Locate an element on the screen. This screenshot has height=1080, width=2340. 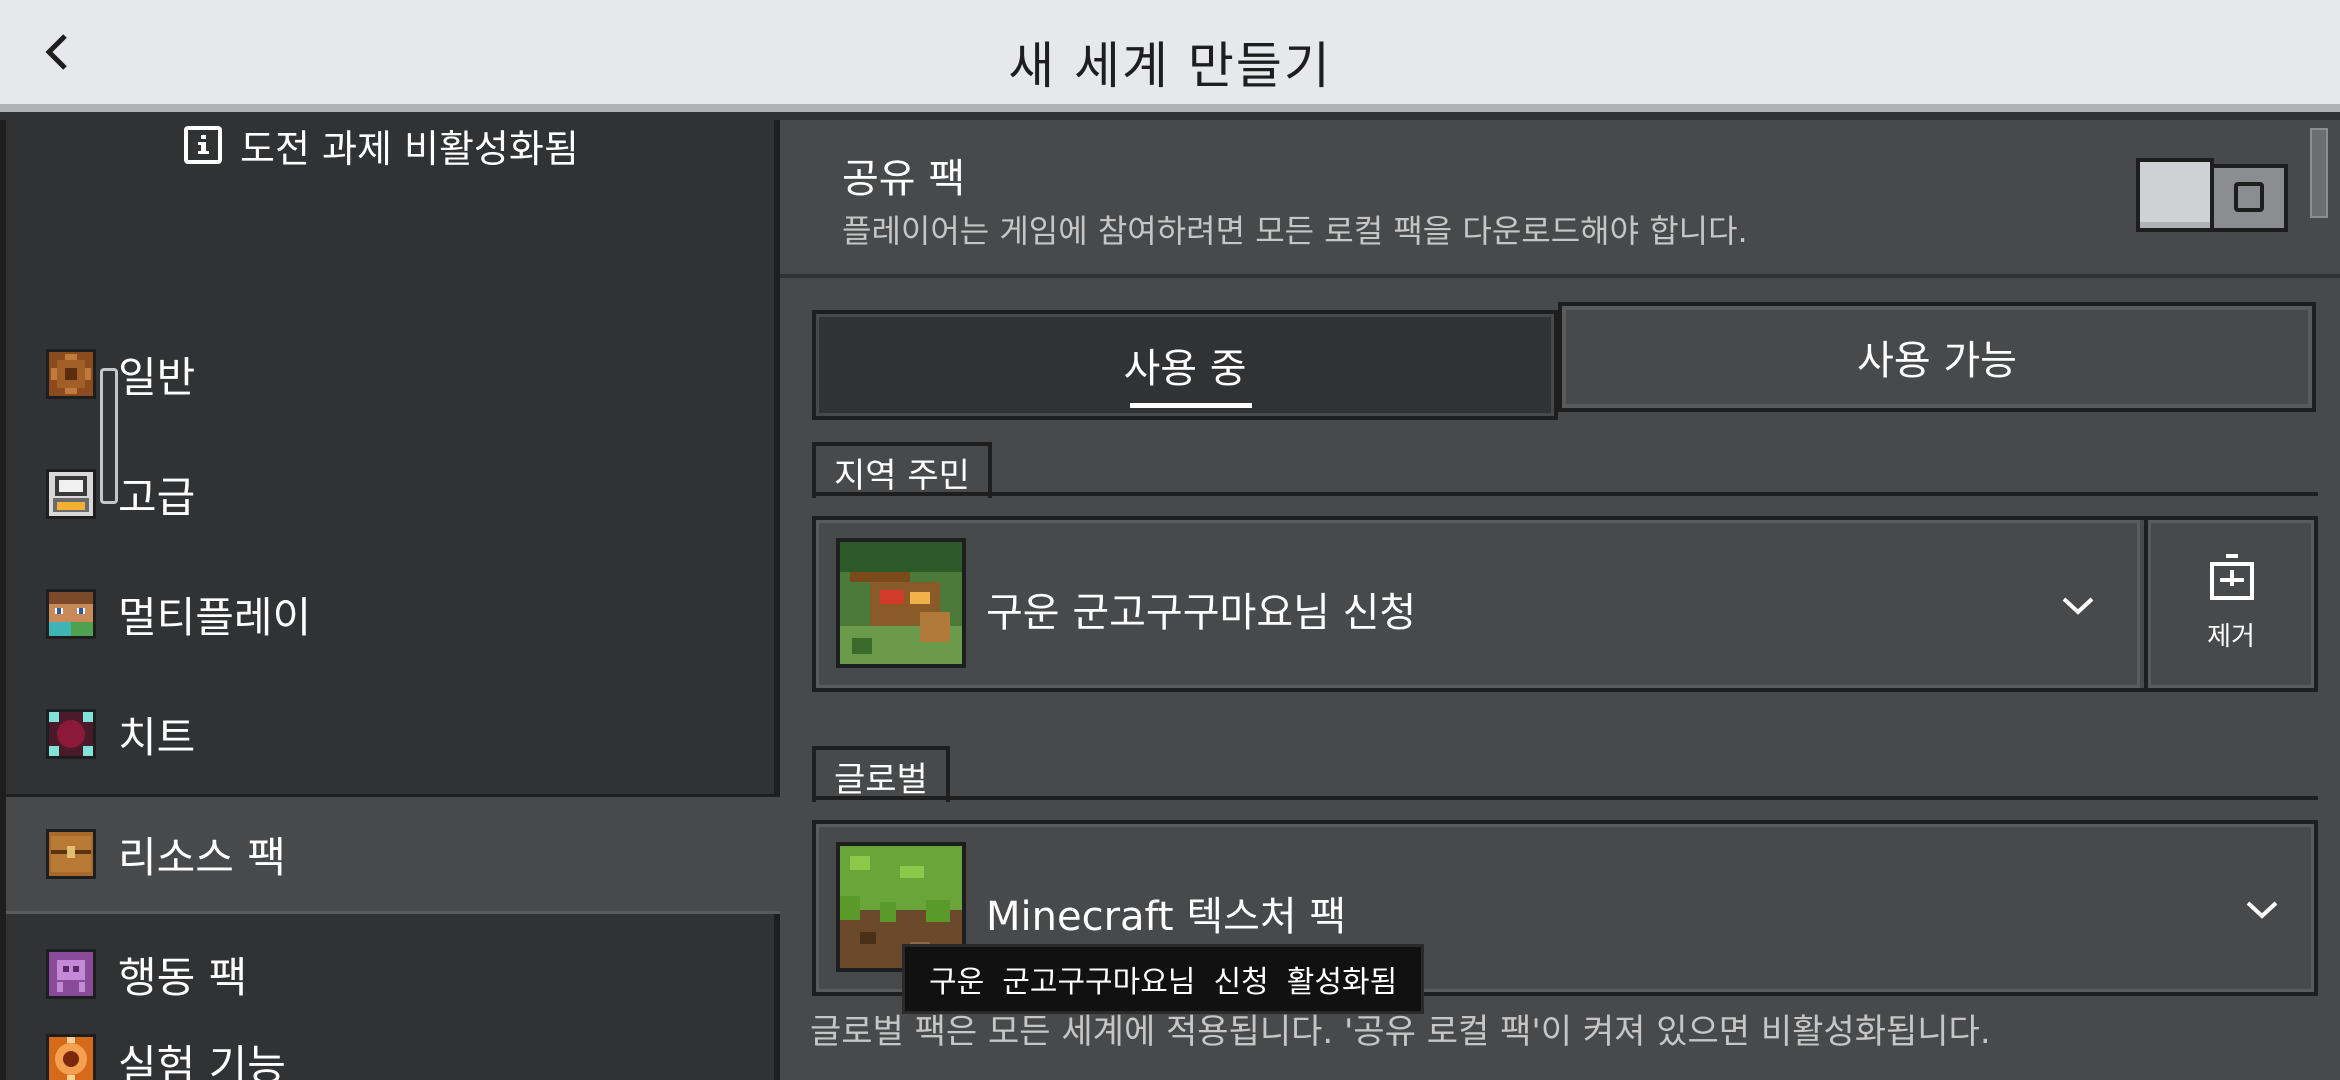
section-label-text: 지역 주민 is located at coordinates (902, 475).